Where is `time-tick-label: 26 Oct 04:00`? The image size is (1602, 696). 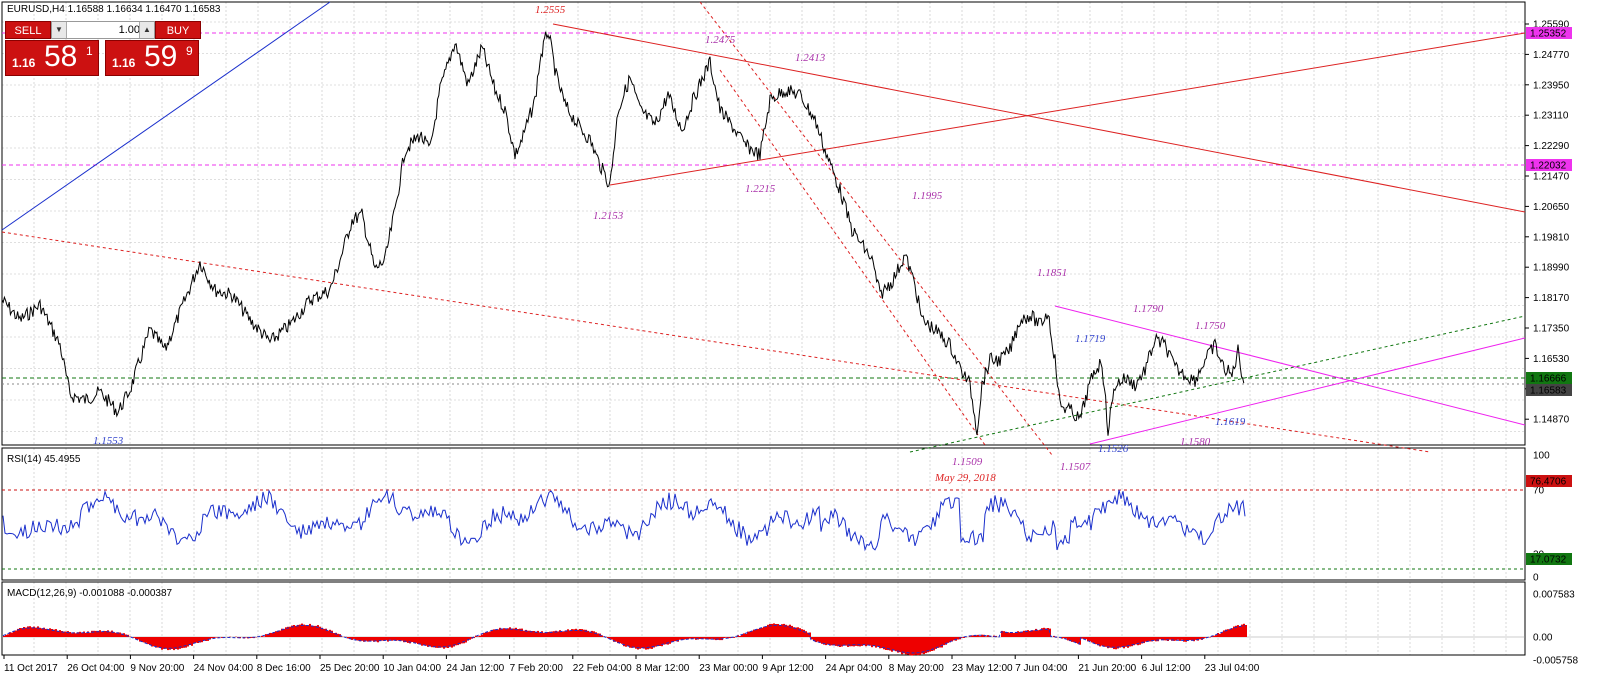
time-tick-label: 26 Oct 04:00 is located at coordinates (96, 668).